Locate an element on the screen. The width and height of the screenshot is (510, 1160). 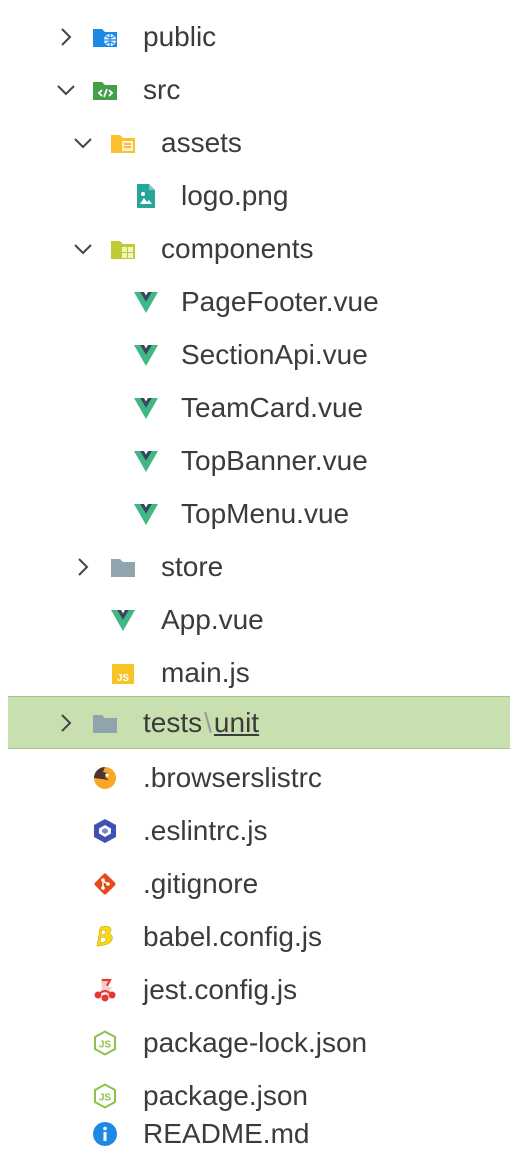
tree-item-tests-unit: tests\unit is located at coordinates (259, 722).